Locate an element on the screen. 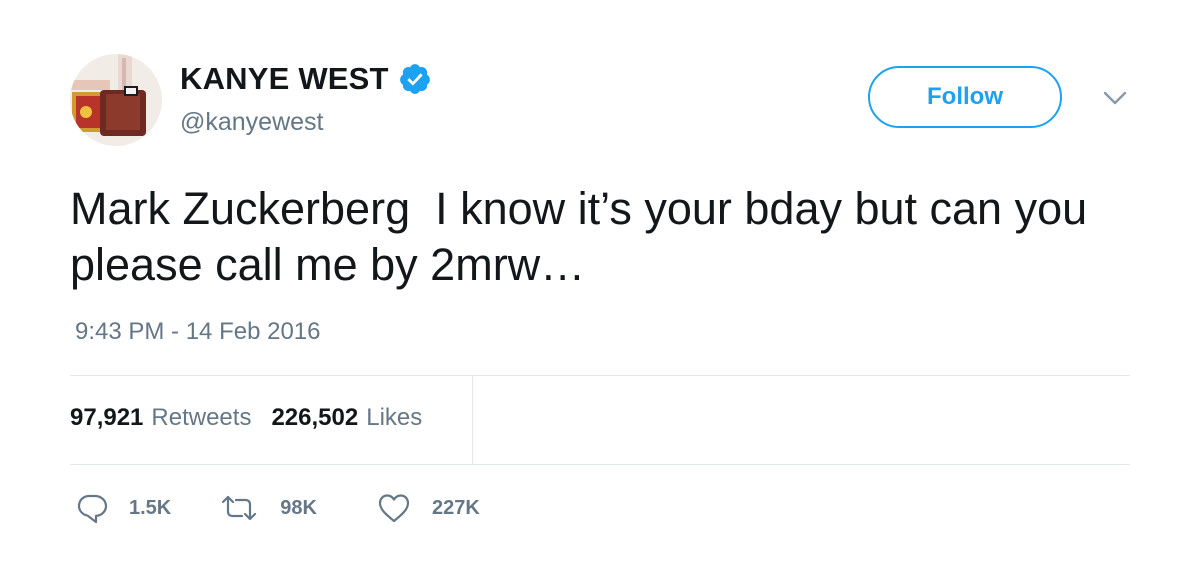  divider-top is located at coordinates (600, 375).